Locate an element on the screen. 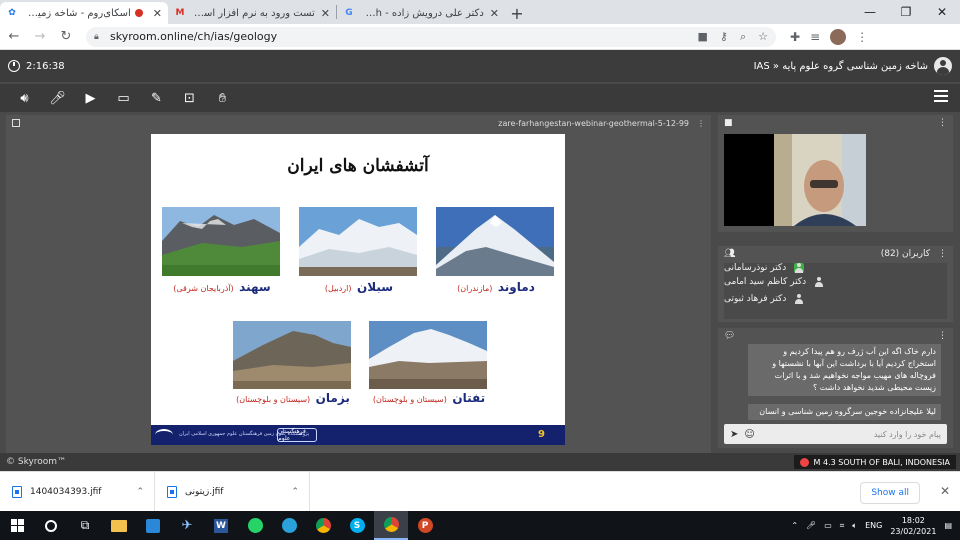  user-row: دکتر فرهاد ثبوتی is located at coordinates (835, 298).